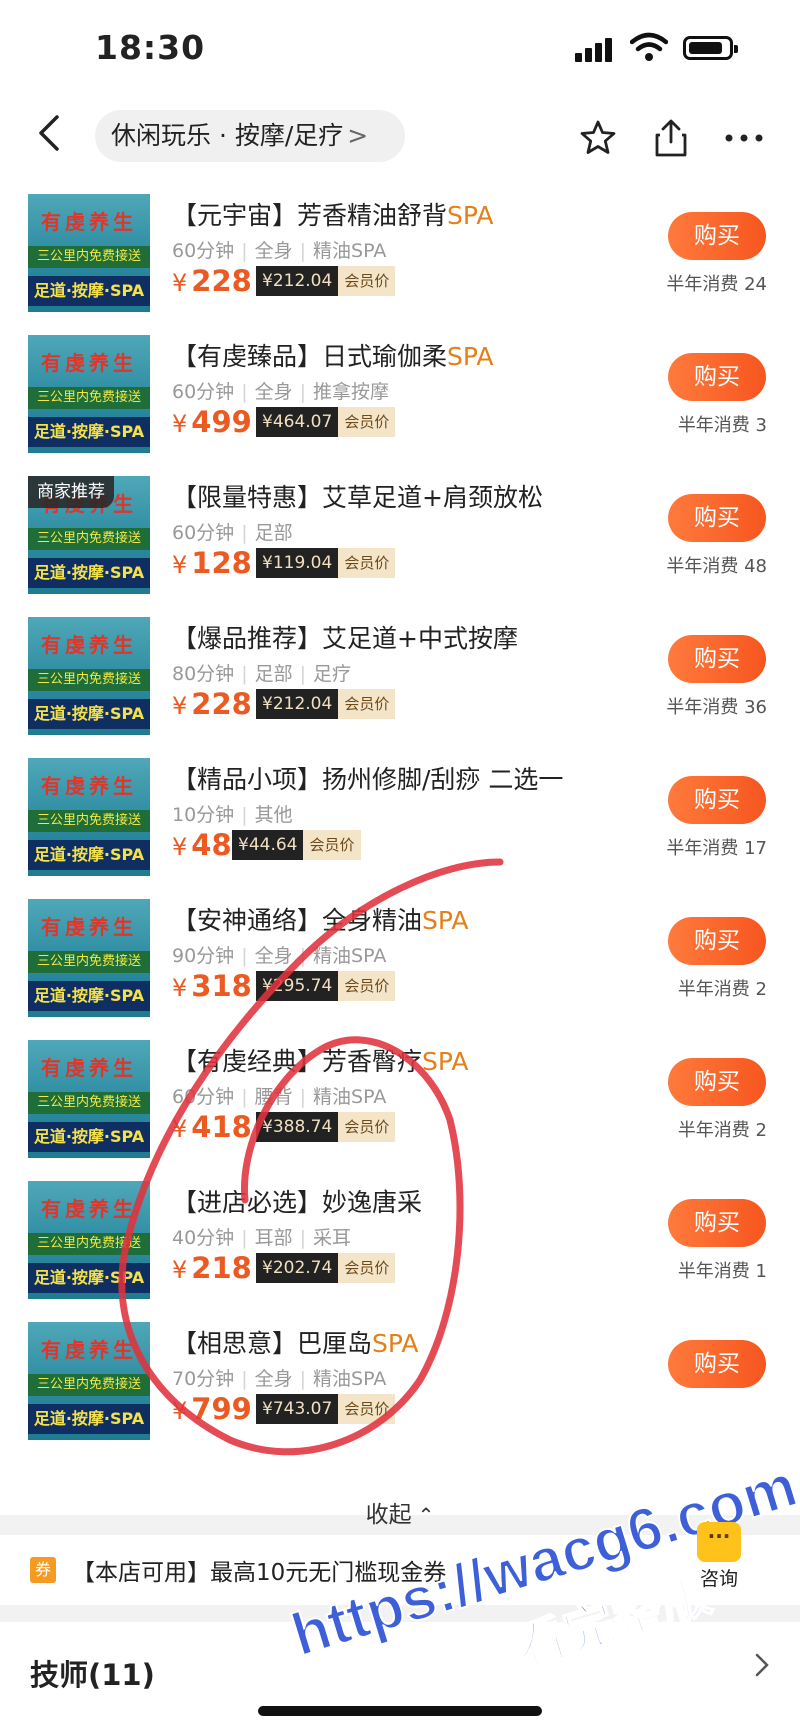 The image size is (800, 1730). I want to click on sales-count: 半年消费 2, so click(722, 989).